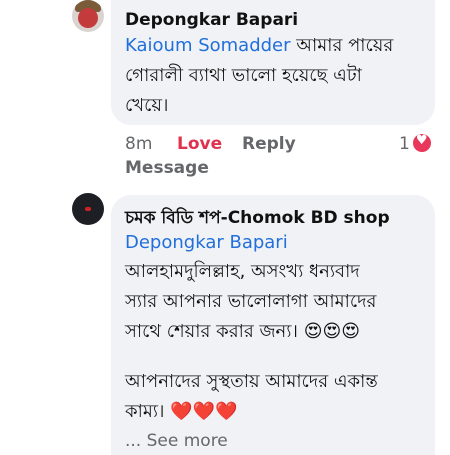  I want to click on comment-text-line: খেয়ে।, so click(147, 105).